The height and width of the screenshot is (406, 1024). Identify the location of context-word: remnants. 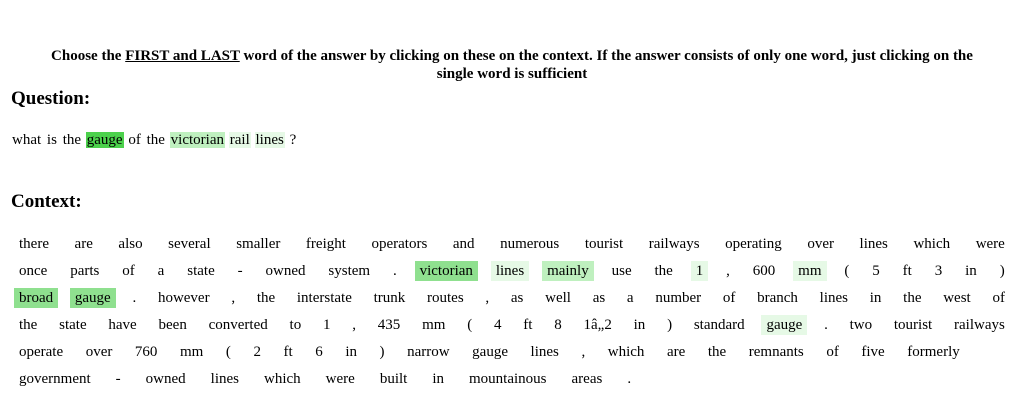
(776, 352).